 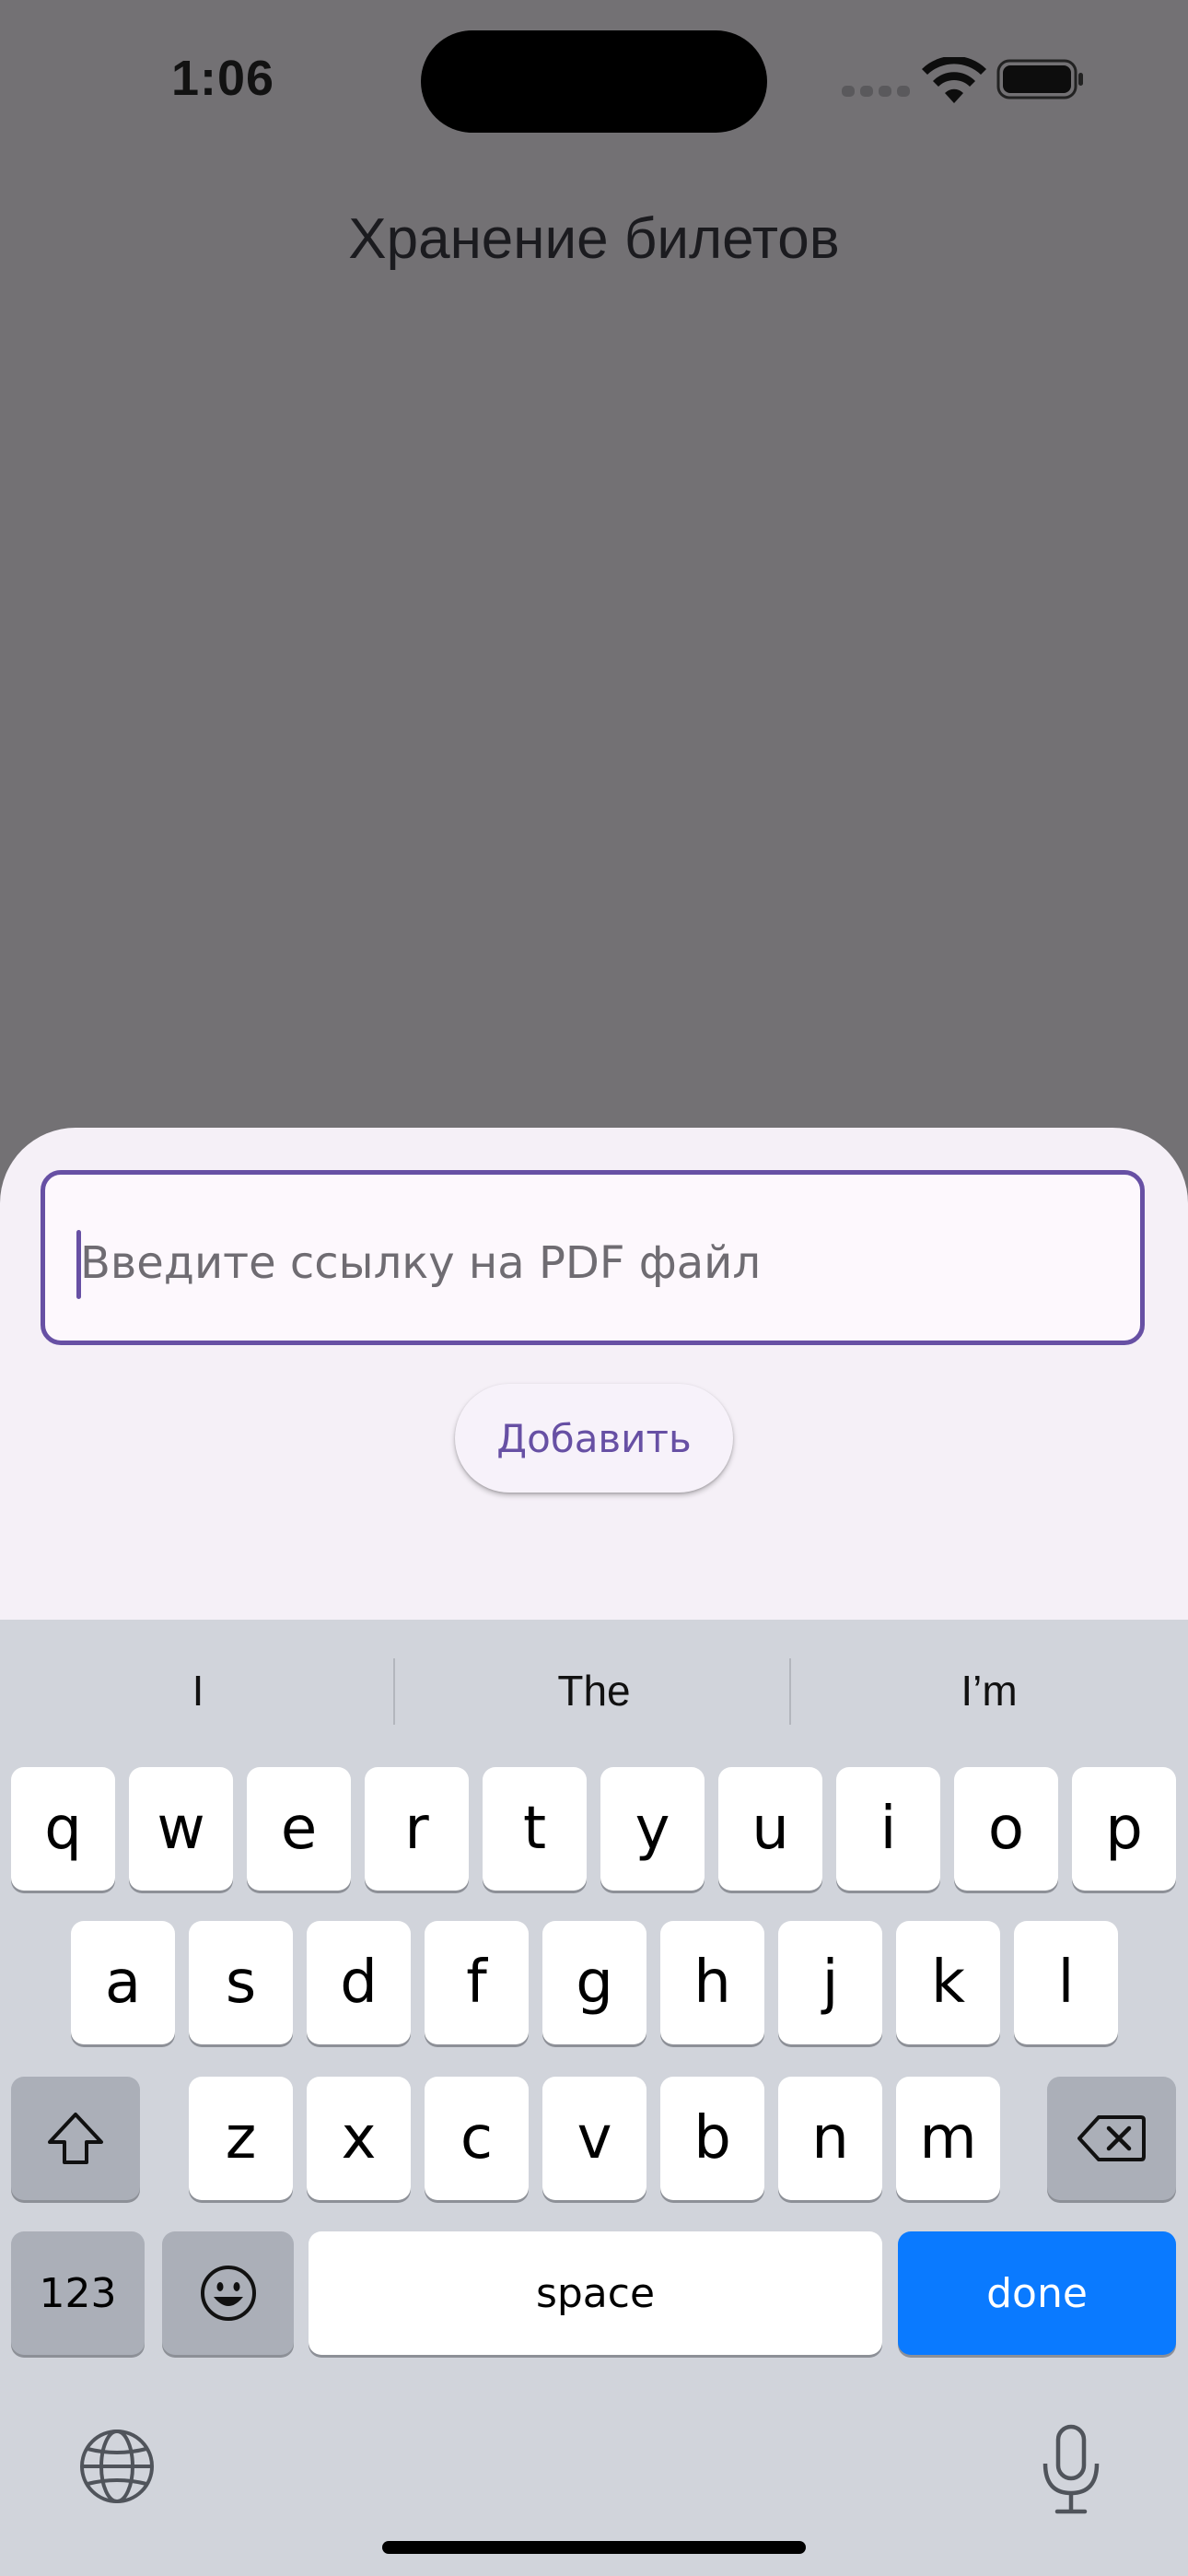 What do you see at coordinates (421, 1263) in the screenshot?
I see `pdf-url-input-placeholder: Введите ссылку на PDF файл` at bounding box center [421, 1263].